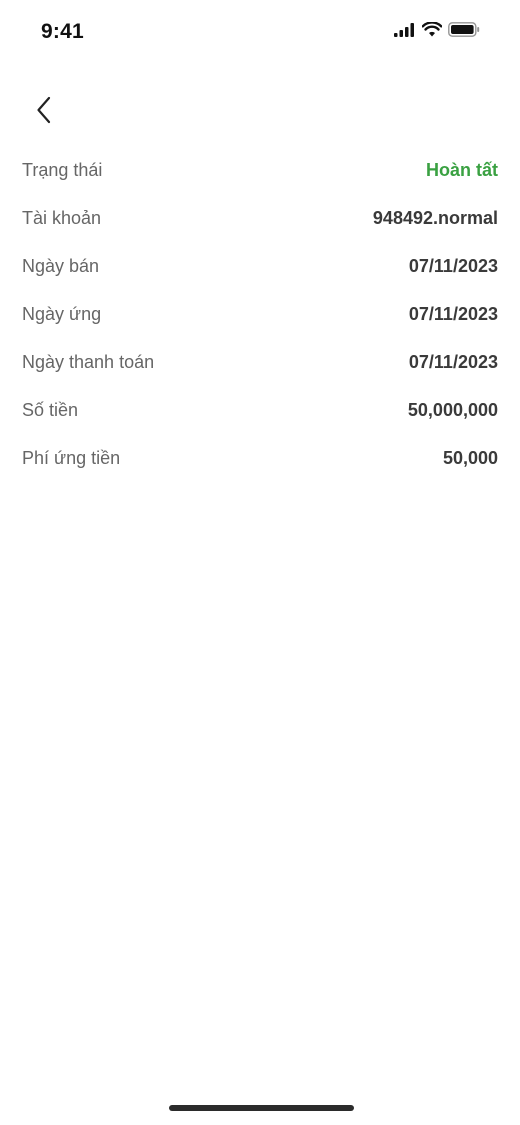  I want to click on detail-row-sale-date: Ngày bán 07/11/2023, so click(260, 266).